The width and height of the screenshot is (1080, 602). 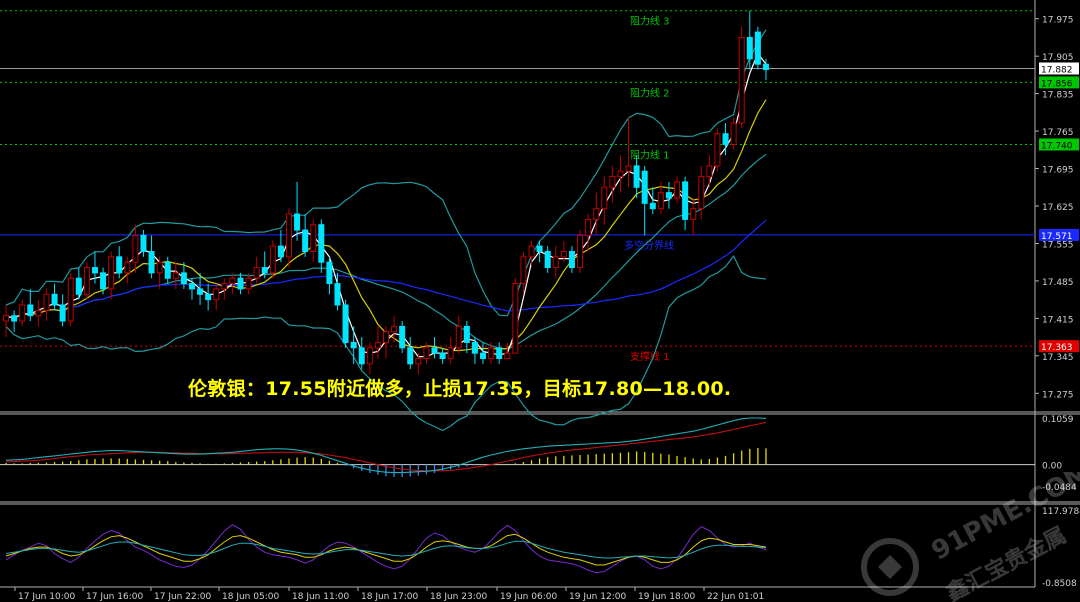 What do you see at coordinates (46, 597) in the screenshot?
I see `time-tick-label: 17 Jun 10:00` at bounding box center [46, 597].